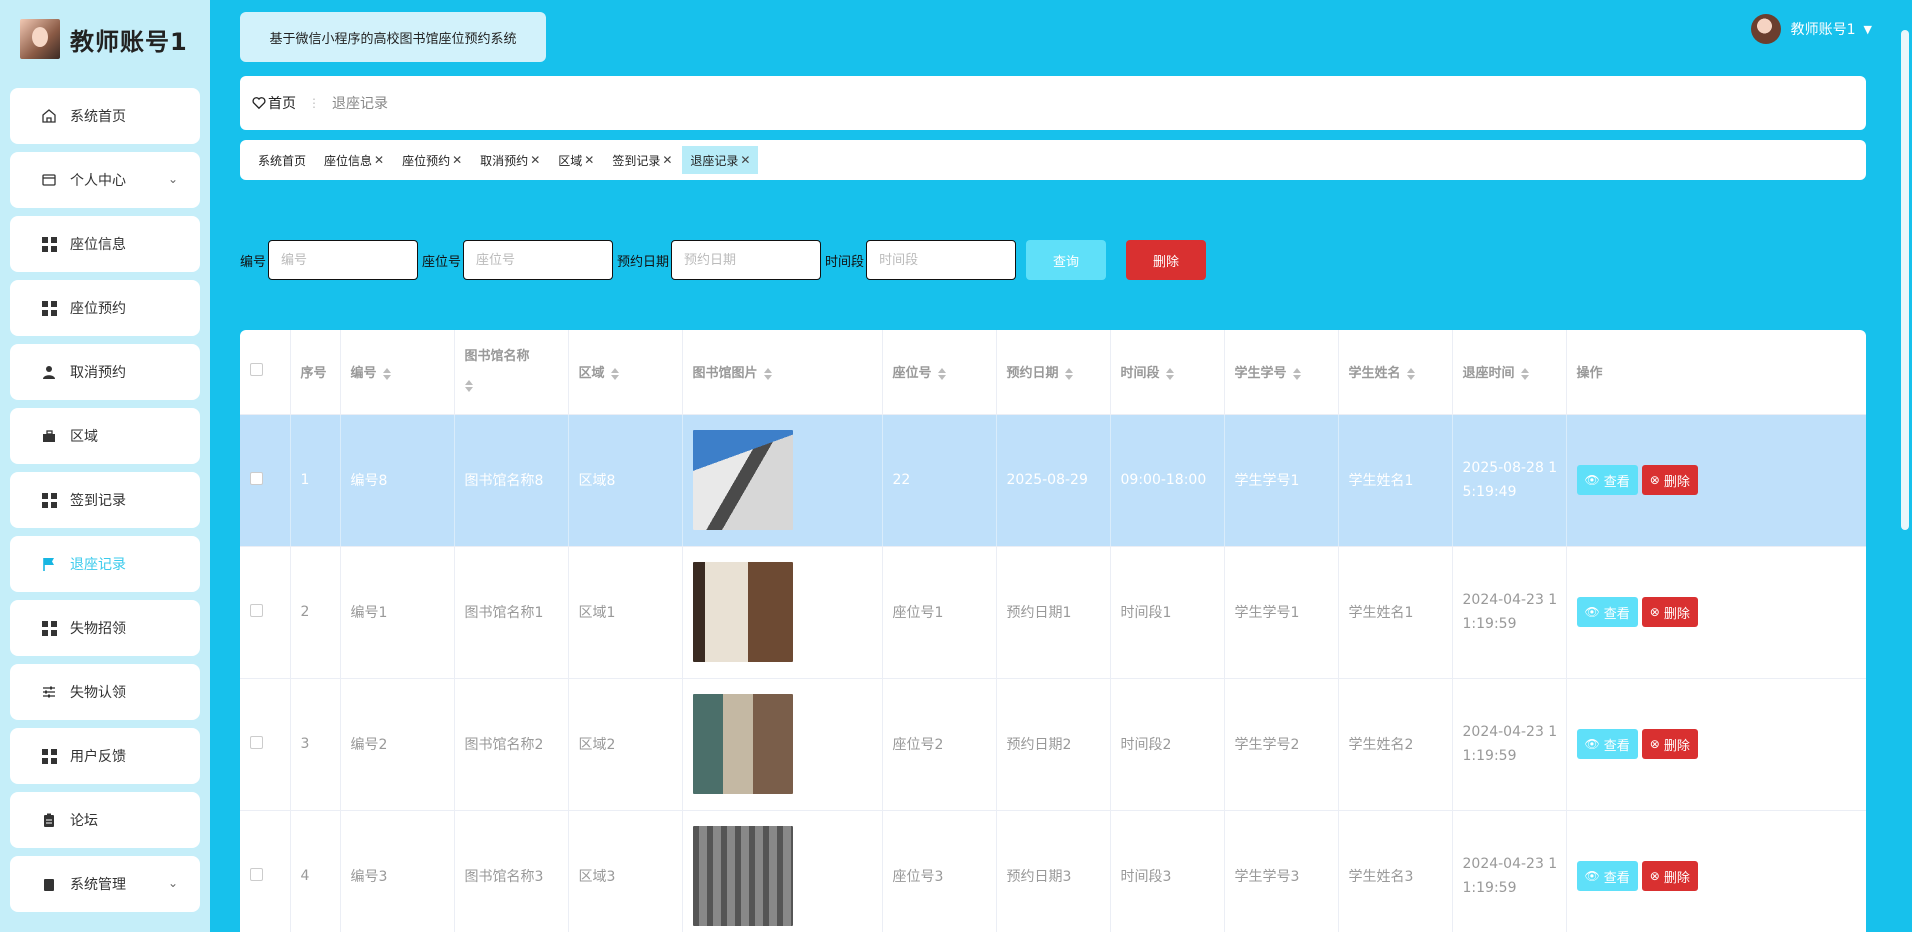 The width and height of the screenshot is (1912, 932). Describe the element at coordinates (105, 692) in the screenshot. I see `sidebar-item-lost-claim: 失物认领` at that location.